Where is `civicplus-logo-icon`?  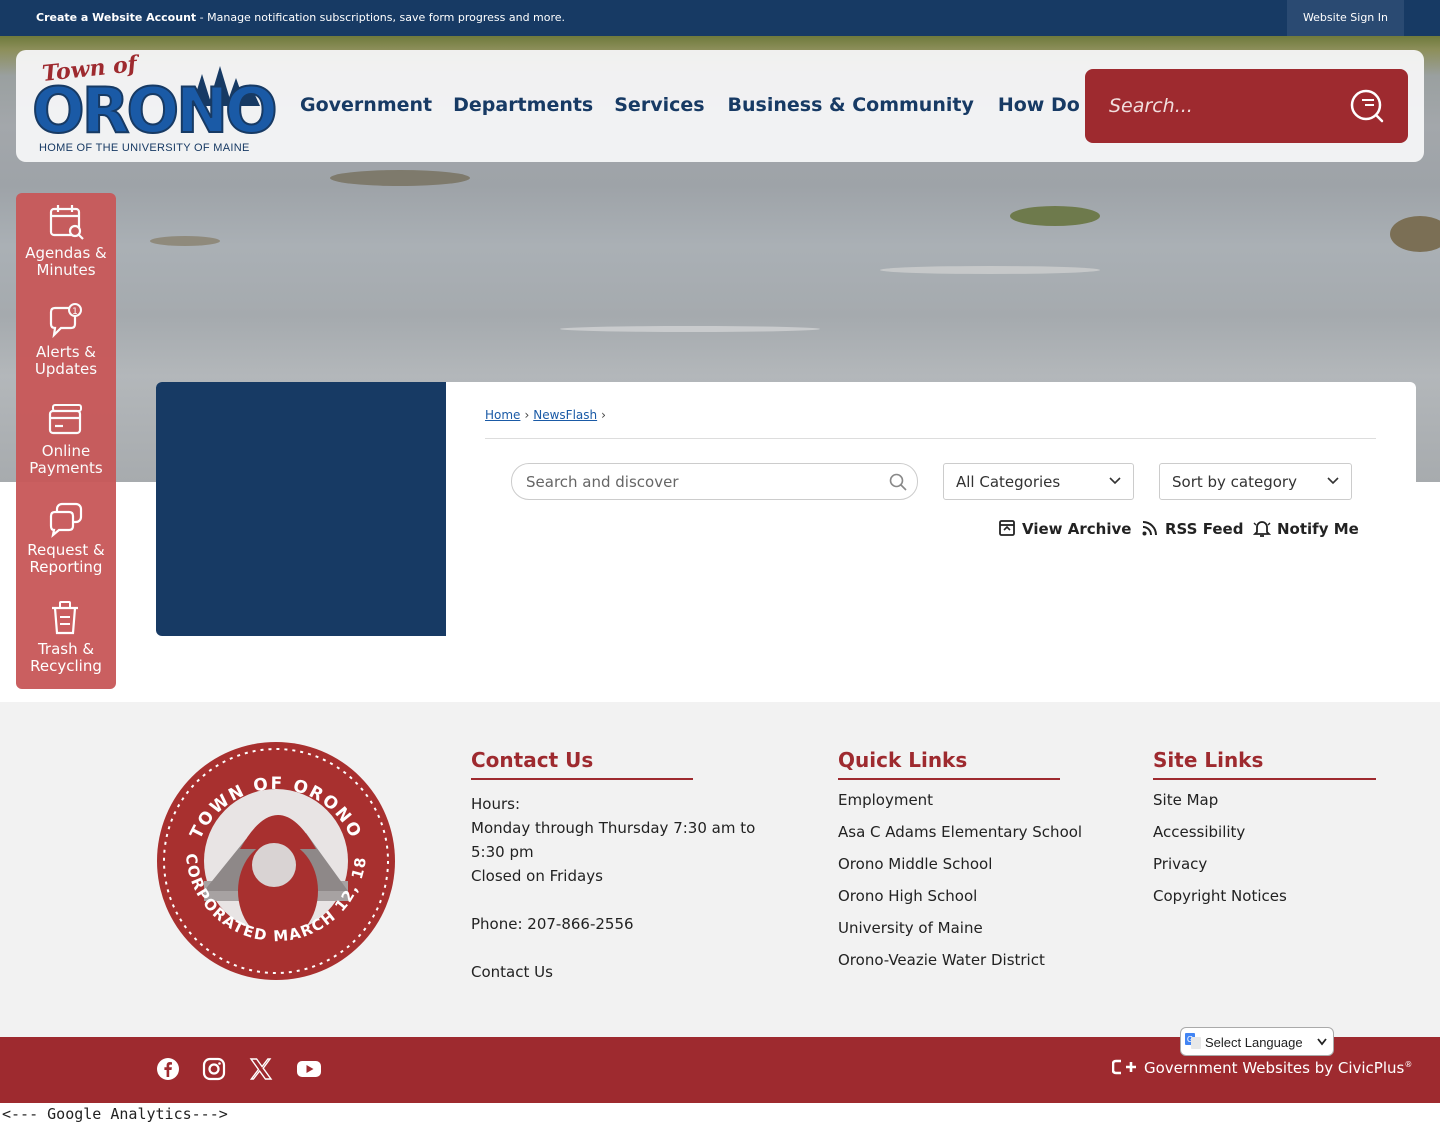
civicplus-logo-icon is located at coordinates (1123, 1067).